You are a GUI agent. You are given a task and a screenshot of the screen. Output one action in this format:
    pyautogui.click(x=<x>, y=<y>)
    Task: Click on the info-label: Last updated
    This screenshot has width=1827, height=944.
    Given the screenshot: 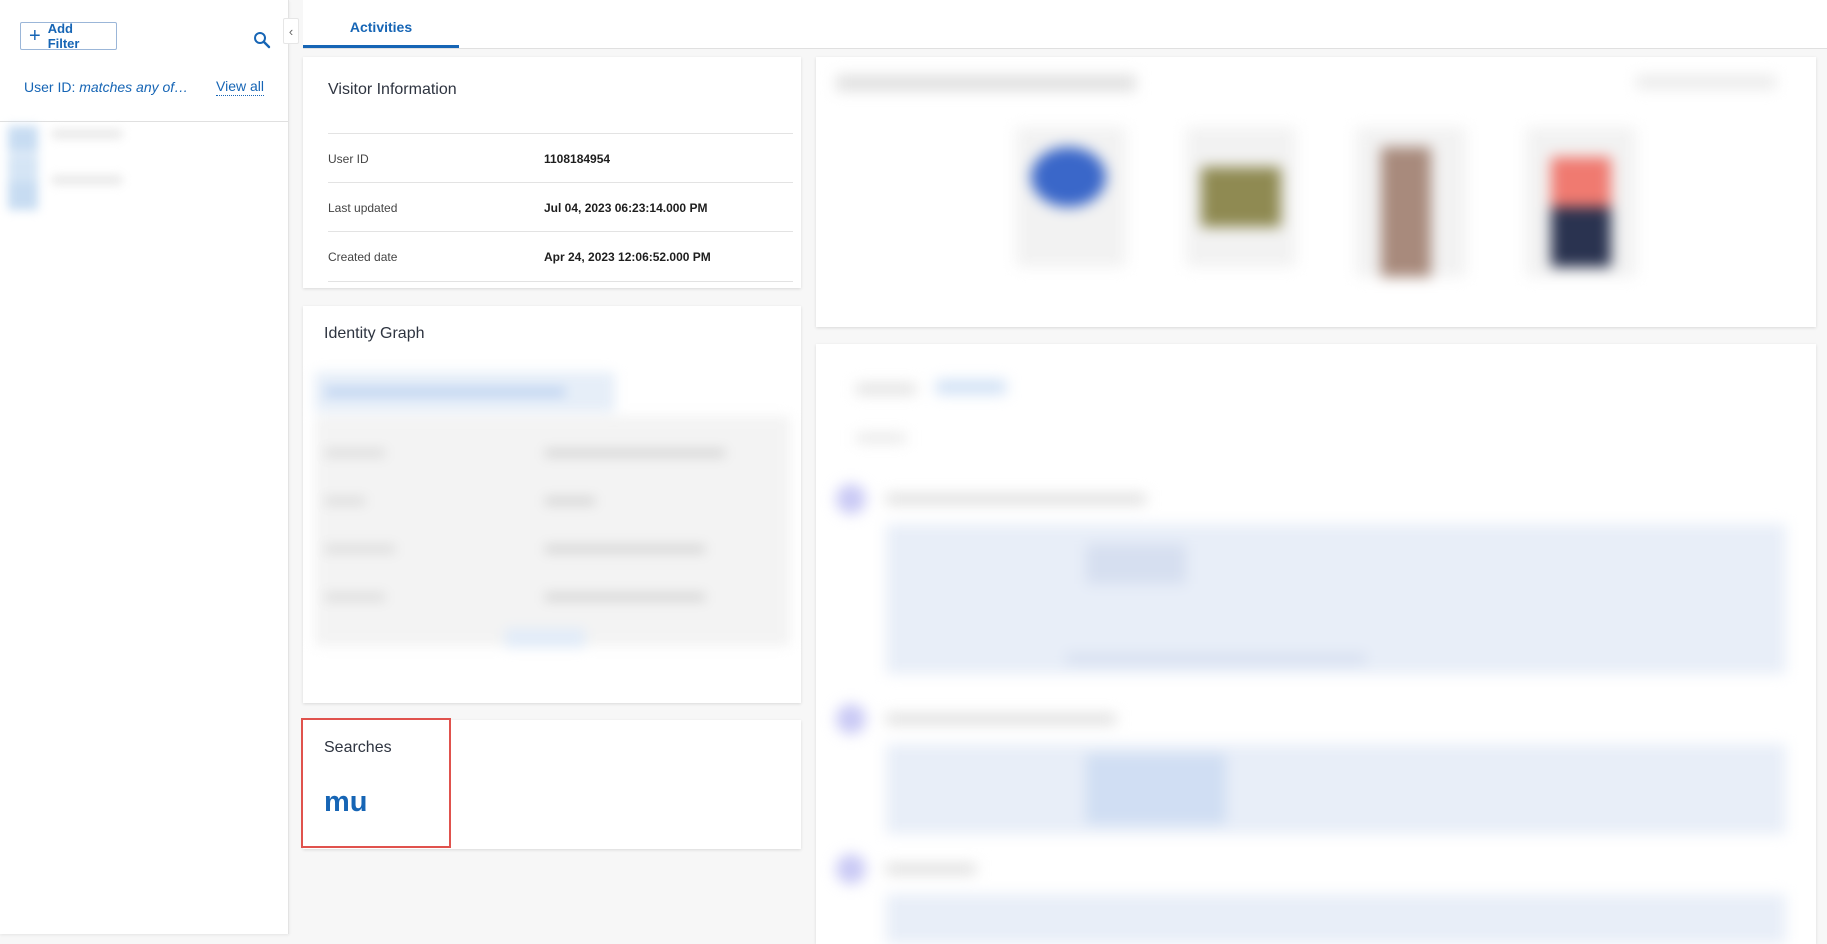 What is the action you would take?
    pyautogui.click(x=363, y=208)
    